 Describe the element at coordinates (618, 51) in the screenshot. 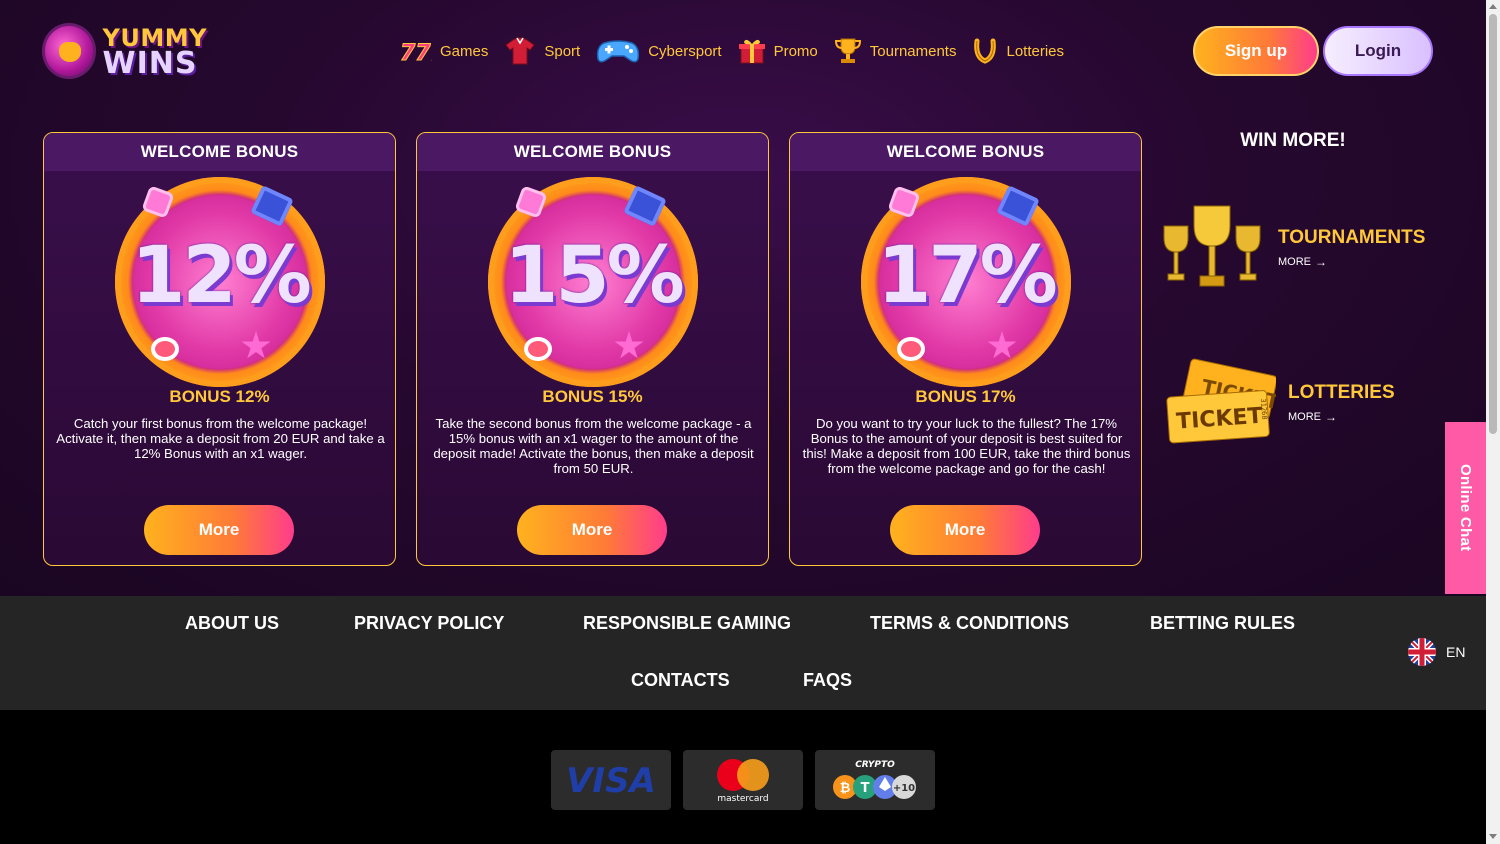

I see `gamepad-icon` at that location.